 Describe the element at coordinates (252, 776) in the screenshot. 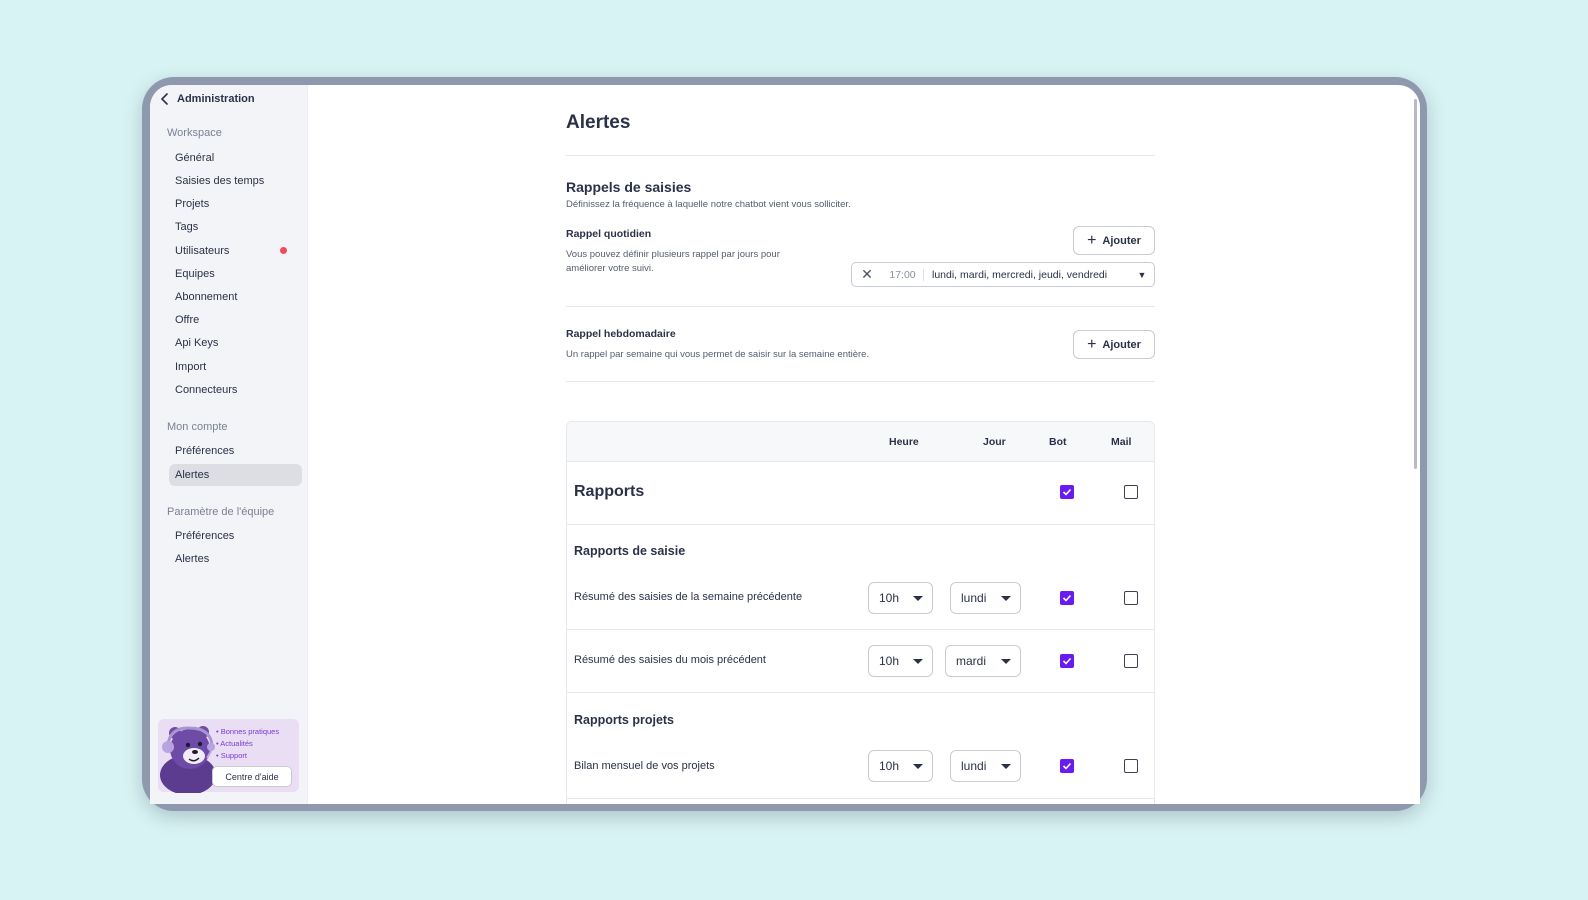

I see `help-center-button: Centre d'aide` at that location.